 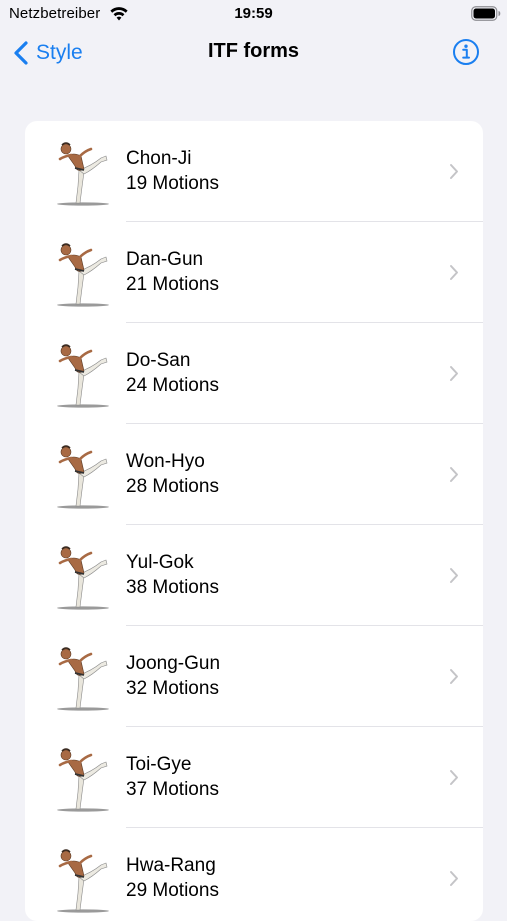 I want to click on motion-count: 37 Motions, so click(x=172, y=789).